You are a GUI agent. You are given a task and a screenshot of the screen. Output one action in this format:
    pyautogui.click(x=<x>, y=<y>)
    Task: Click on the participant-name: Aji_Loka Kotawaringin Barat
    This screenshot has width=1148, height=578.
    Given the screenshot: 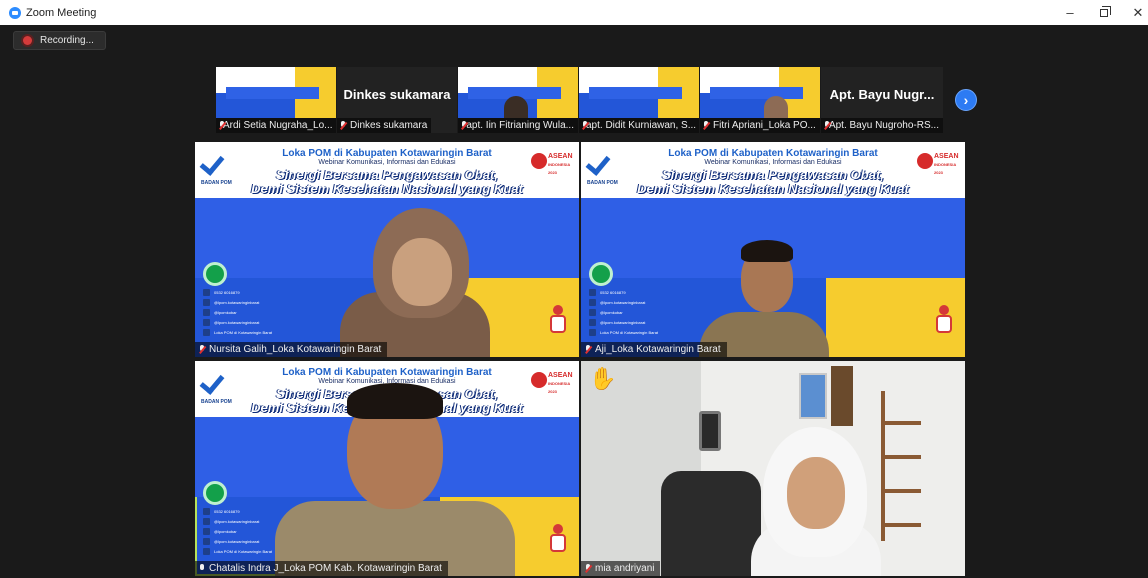 What is the action you would take?
    pyautogui.click(x=658, y=349)
    